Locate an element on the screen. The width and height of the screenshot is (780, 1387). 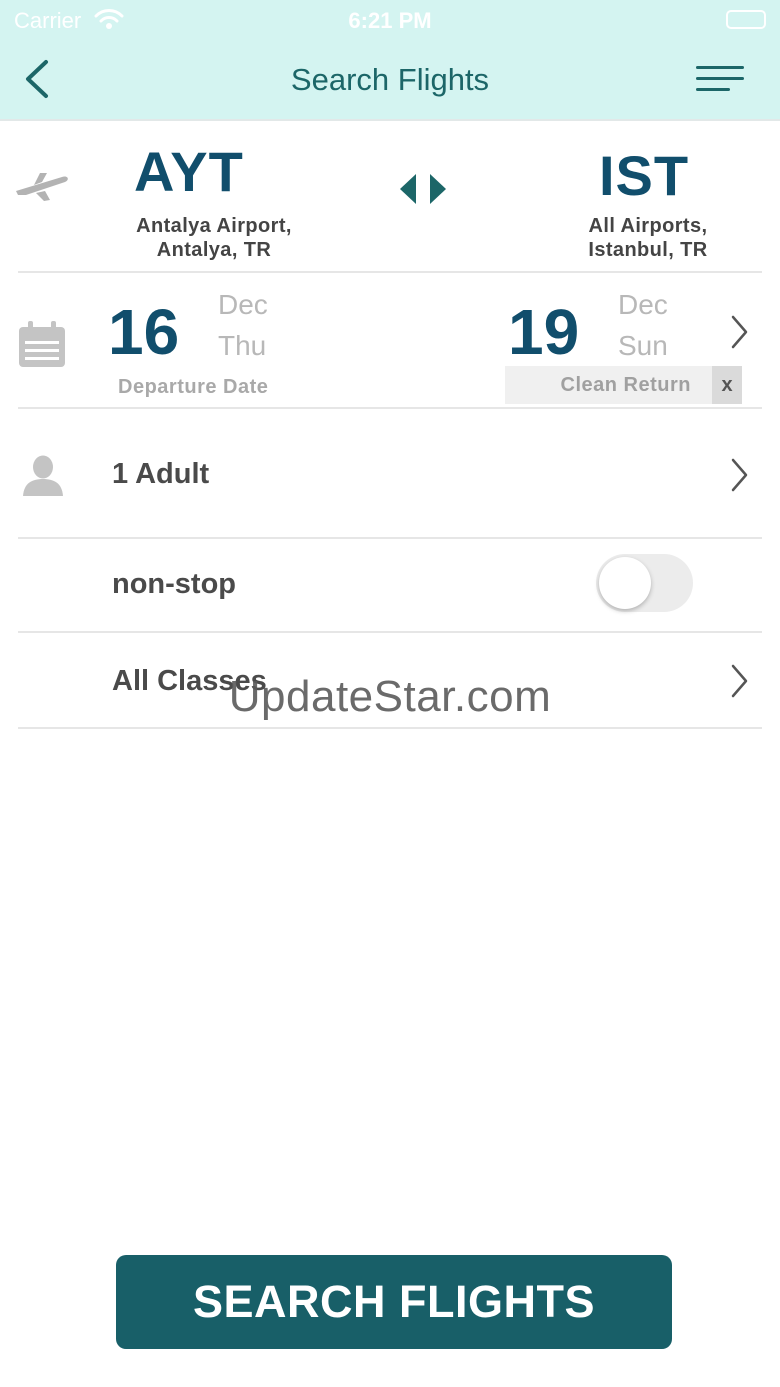
search-flights-button: SEARCH FLIGHTS is located at coordinates (394, 1302).